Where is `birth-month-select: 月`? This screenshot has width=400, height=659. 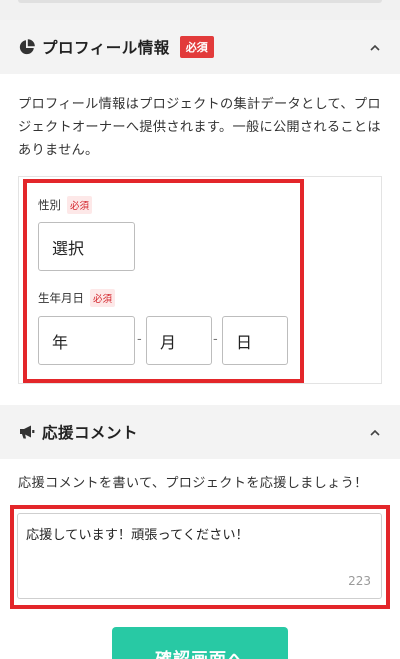 birth-month-select: 月 is located at coordinates (179, 340).